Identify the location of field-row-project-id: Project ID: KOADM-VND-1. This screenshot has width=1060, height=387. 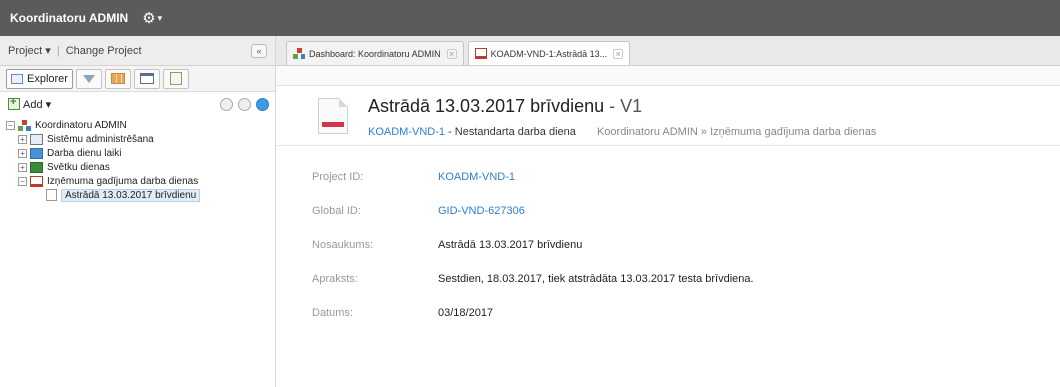
(668, 177).